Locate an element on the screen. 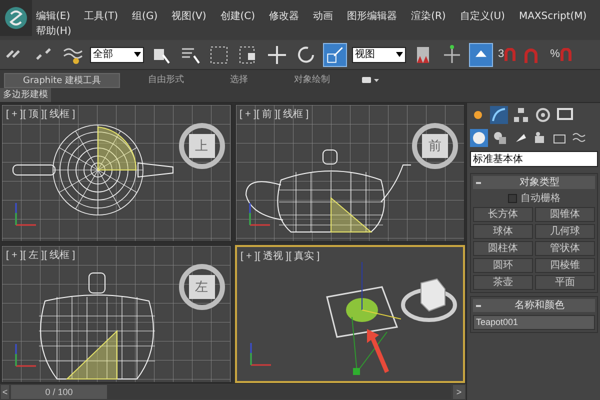  menu-item: 修改器 is located at coordinates (284, 16).